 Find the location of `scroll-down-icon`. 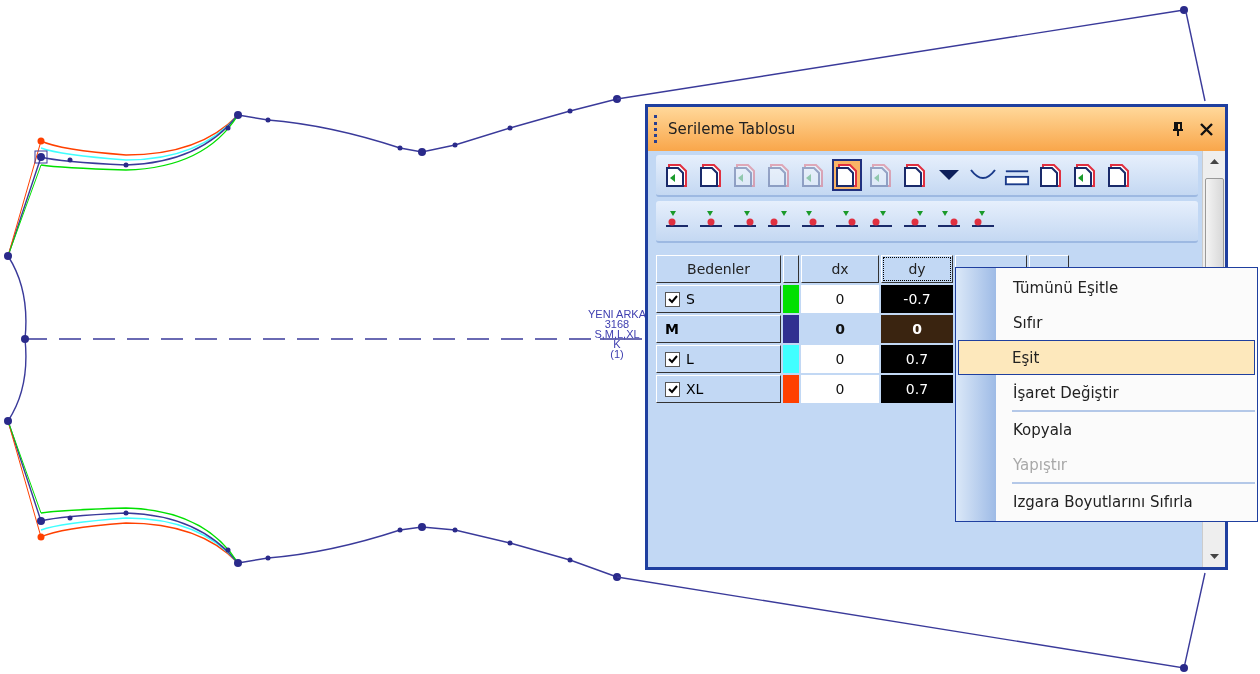

scroll-down-icon is located at coordinates (1214, 556).